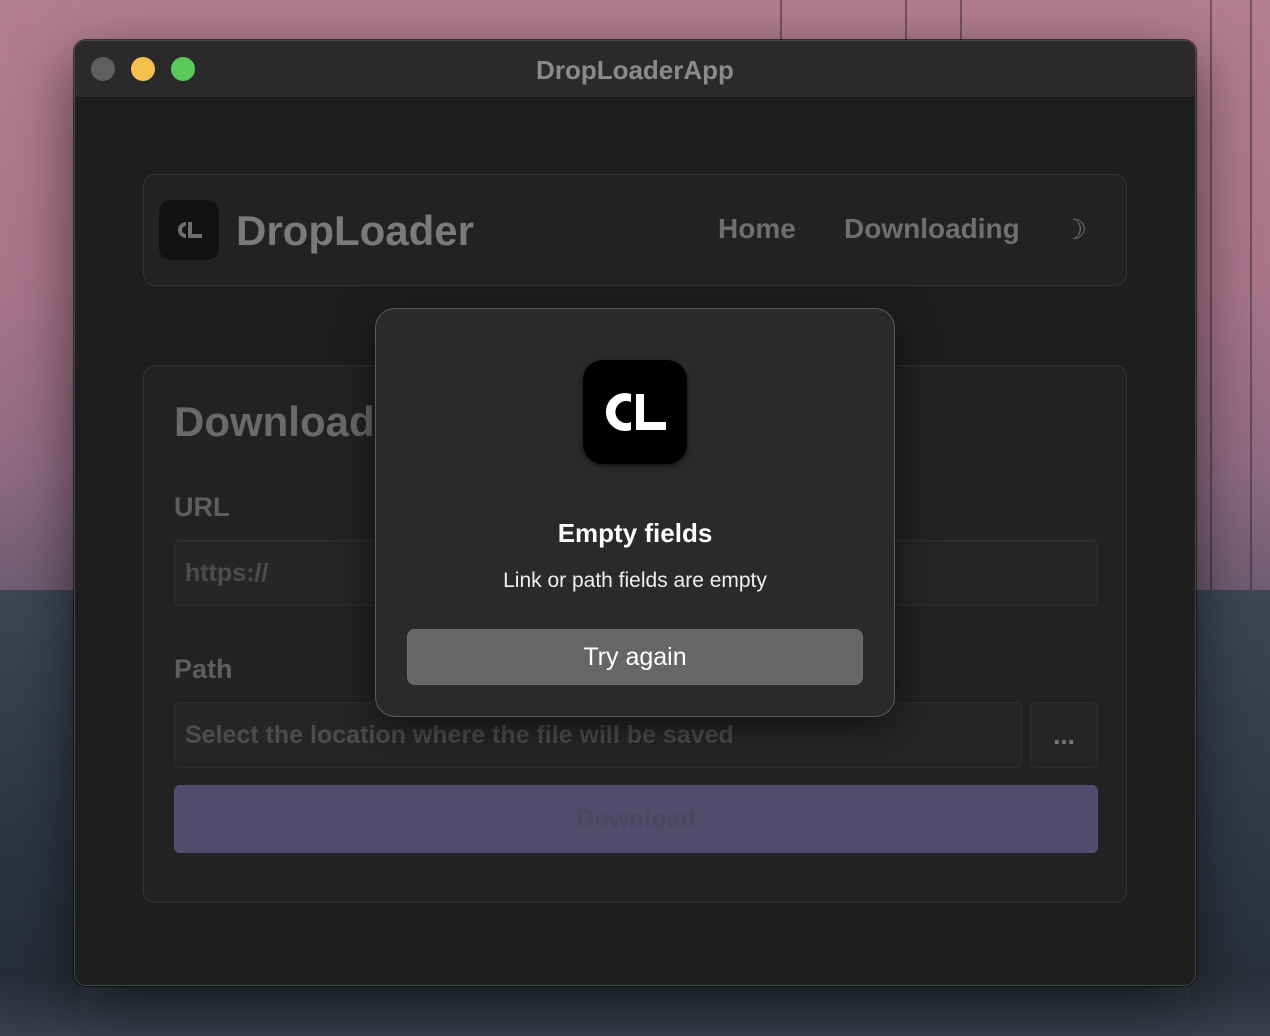 This screenshot has height=1036, width=1270. I want to click on window-title: DropLoaderApp, so click(635, 70).